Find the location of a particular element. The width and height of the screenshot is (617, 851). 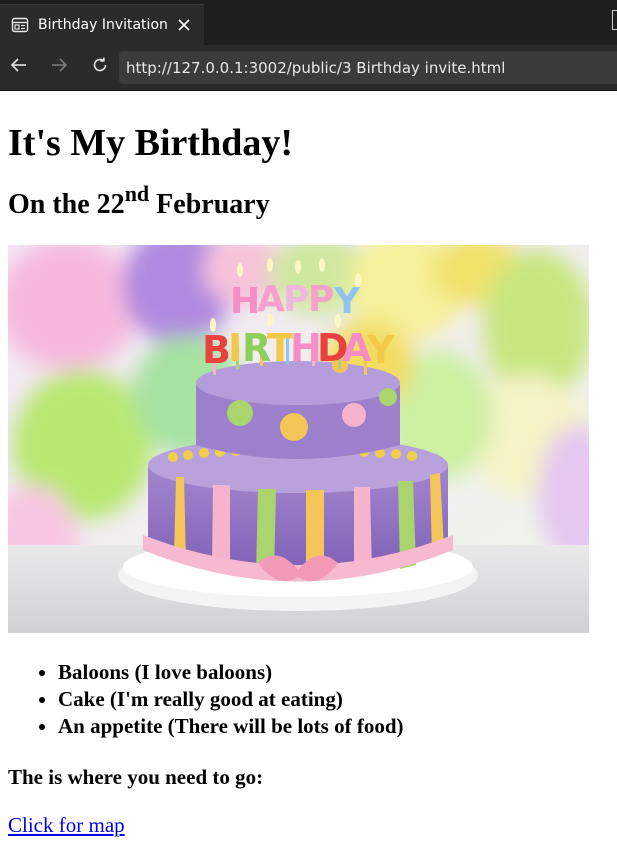

reload-icon is located at coordinates (100, 67).